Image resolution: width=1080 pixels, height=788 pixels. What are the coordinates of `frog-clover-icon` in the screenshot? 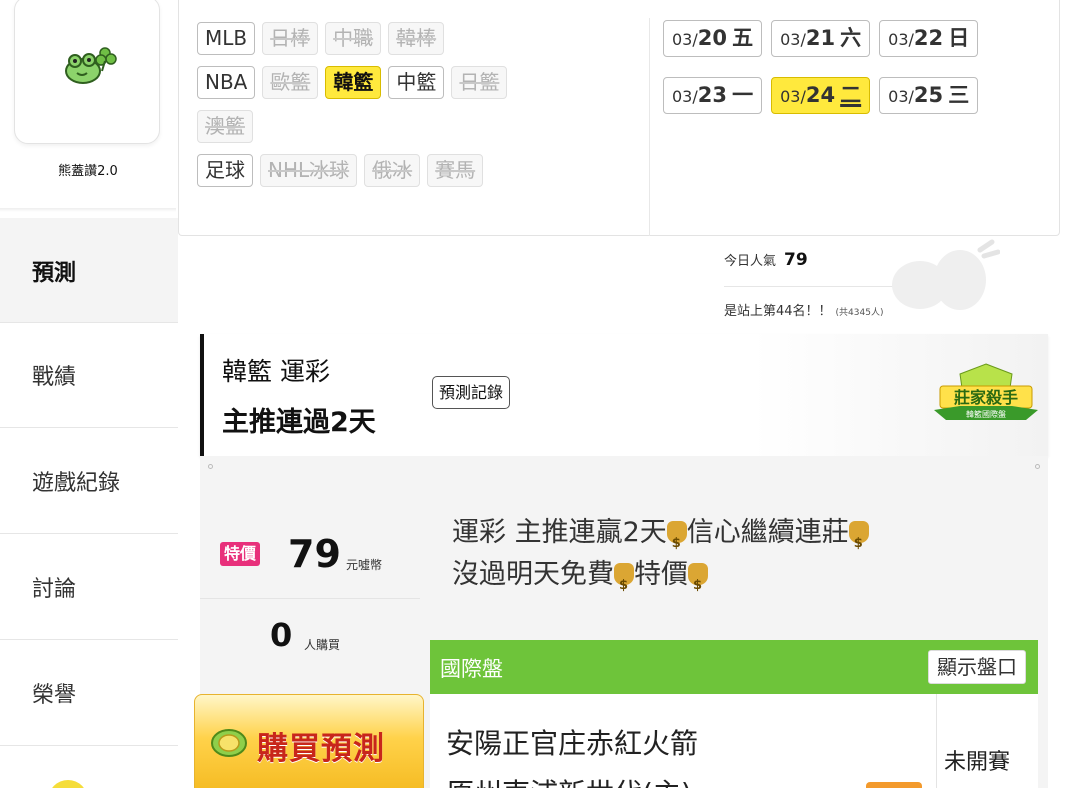 It's located at (91, 65).